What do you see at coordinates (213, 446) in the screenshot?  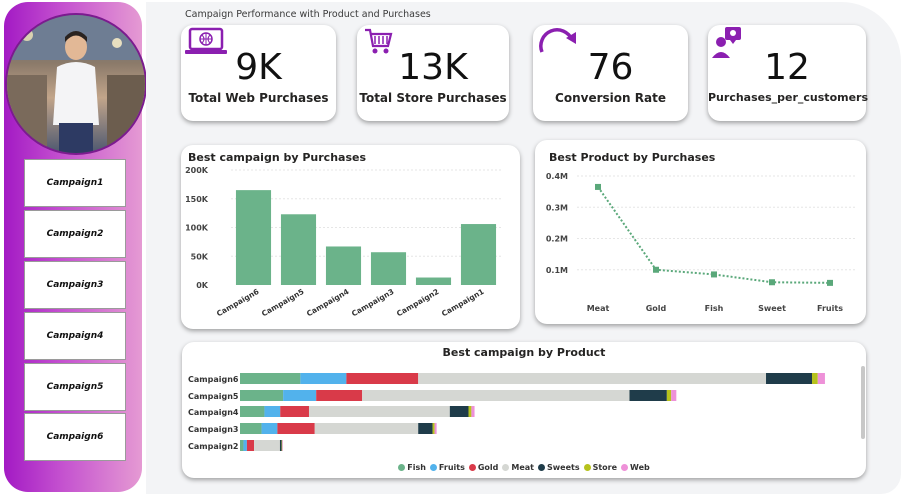 I see `y-category-label: Campaign2` at bounding box center [213, 446].